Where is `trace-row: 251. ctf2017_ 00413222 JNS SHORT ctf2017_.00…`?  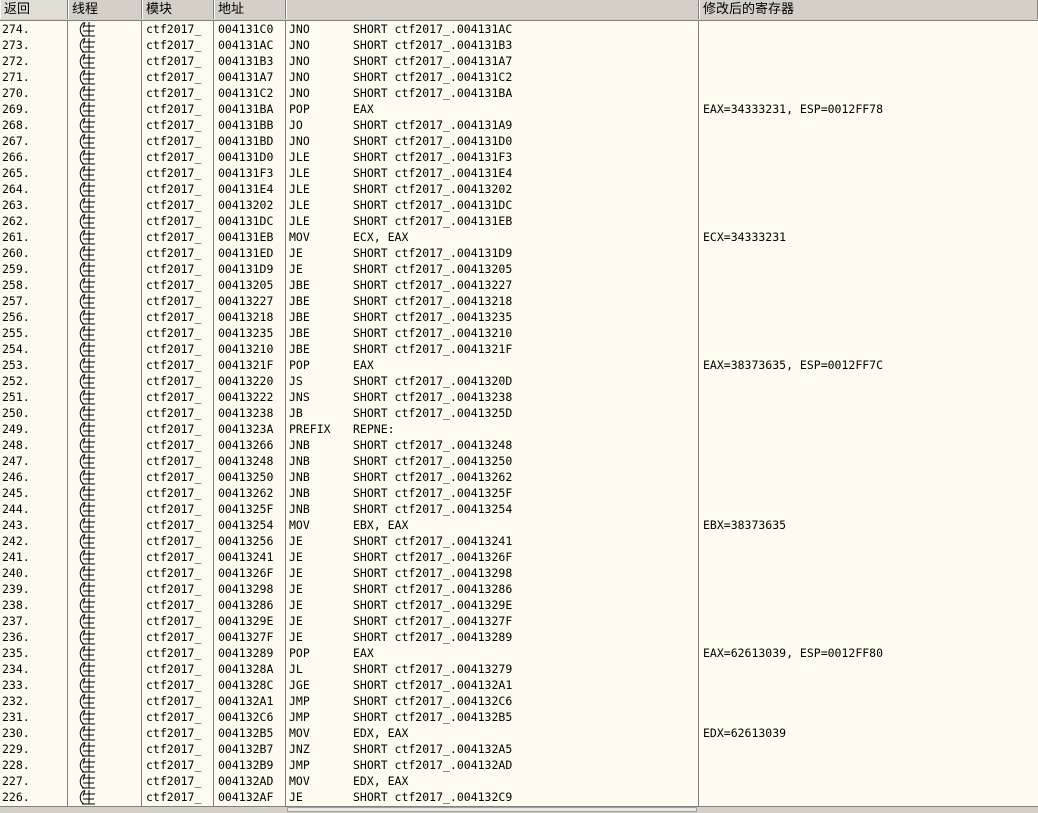
trace-row: 251. ctf2017_ 00413222 JNS SHORT ctf2017_.00… is located at coordinates (519, 397).